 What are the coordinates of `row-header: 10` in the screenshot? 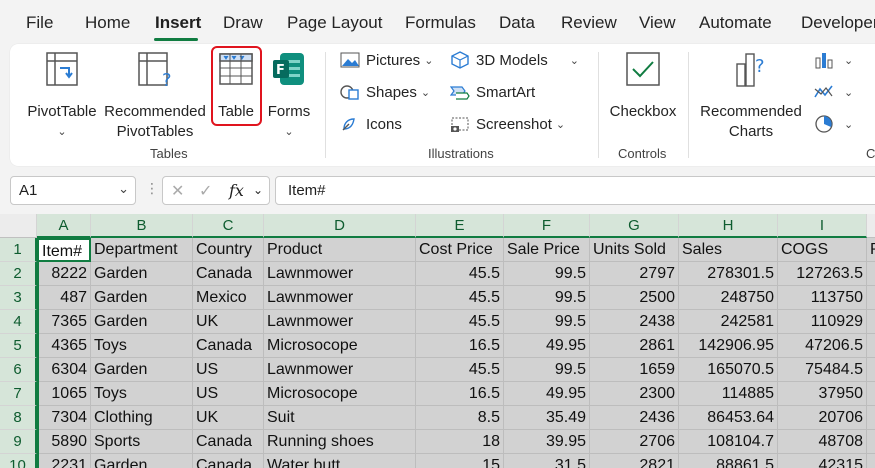 It's located at (18, 461).